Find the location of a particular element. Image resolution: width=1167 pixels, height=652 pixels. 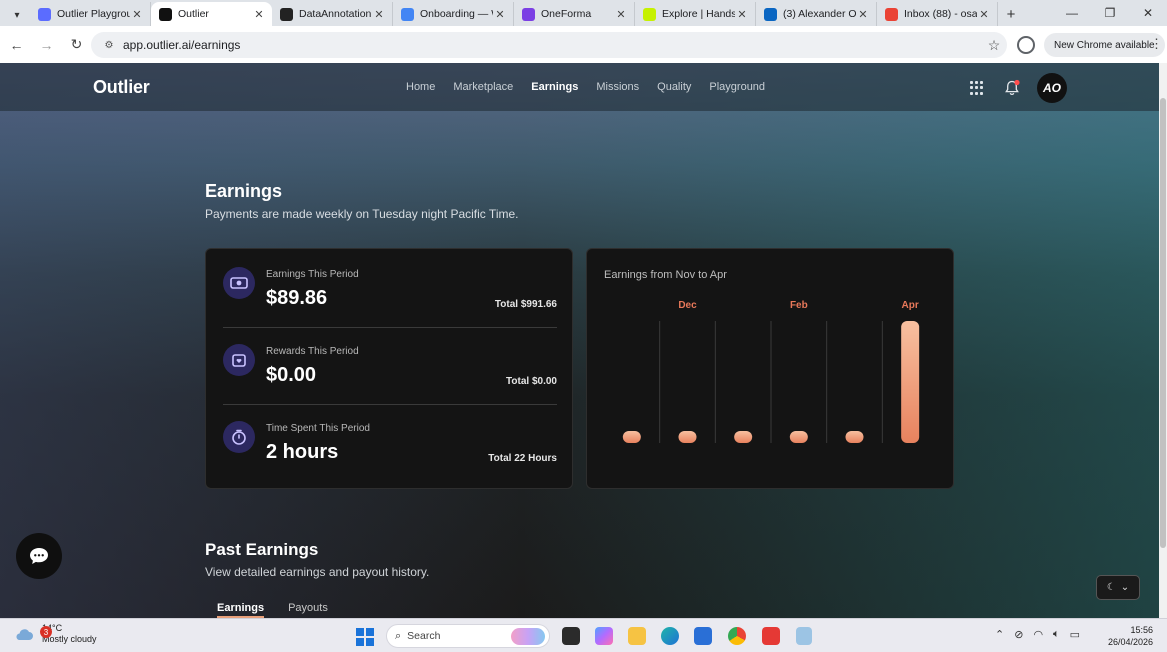

browser-tab: DataAnnotation ✕ is located at coordinates (332, 14).